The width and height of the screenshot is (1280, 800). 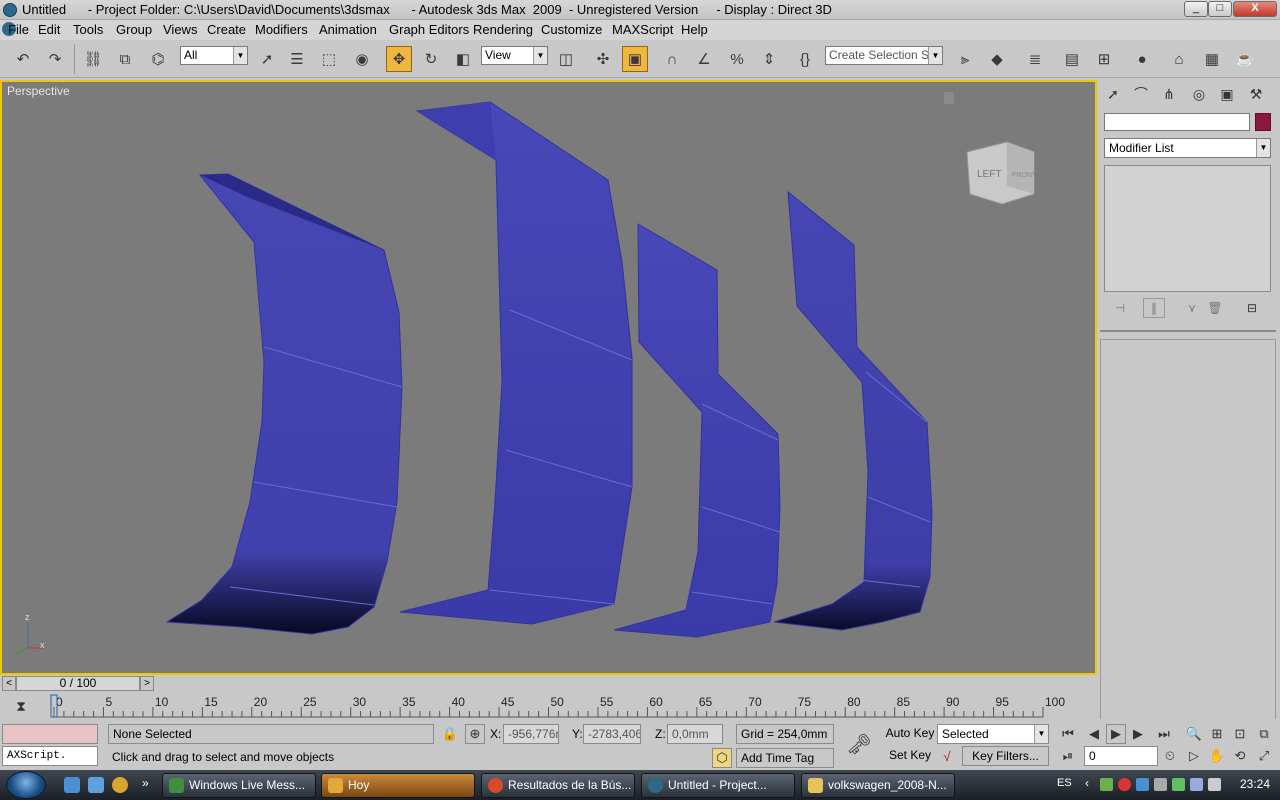 I want to click on select-object-icon: ➚, so click(x=267, y=59).